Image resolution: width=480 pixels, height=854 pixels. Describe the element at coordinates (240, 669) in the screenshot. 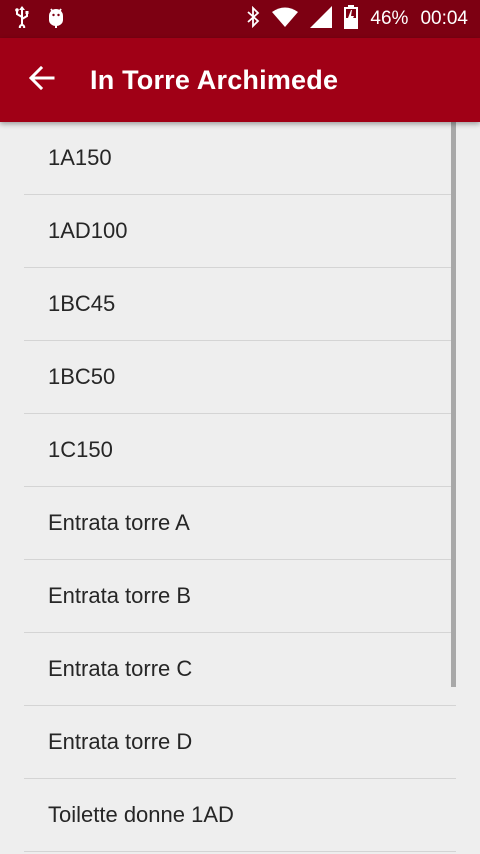

I see `list-item: Entrata torre C` at that location.